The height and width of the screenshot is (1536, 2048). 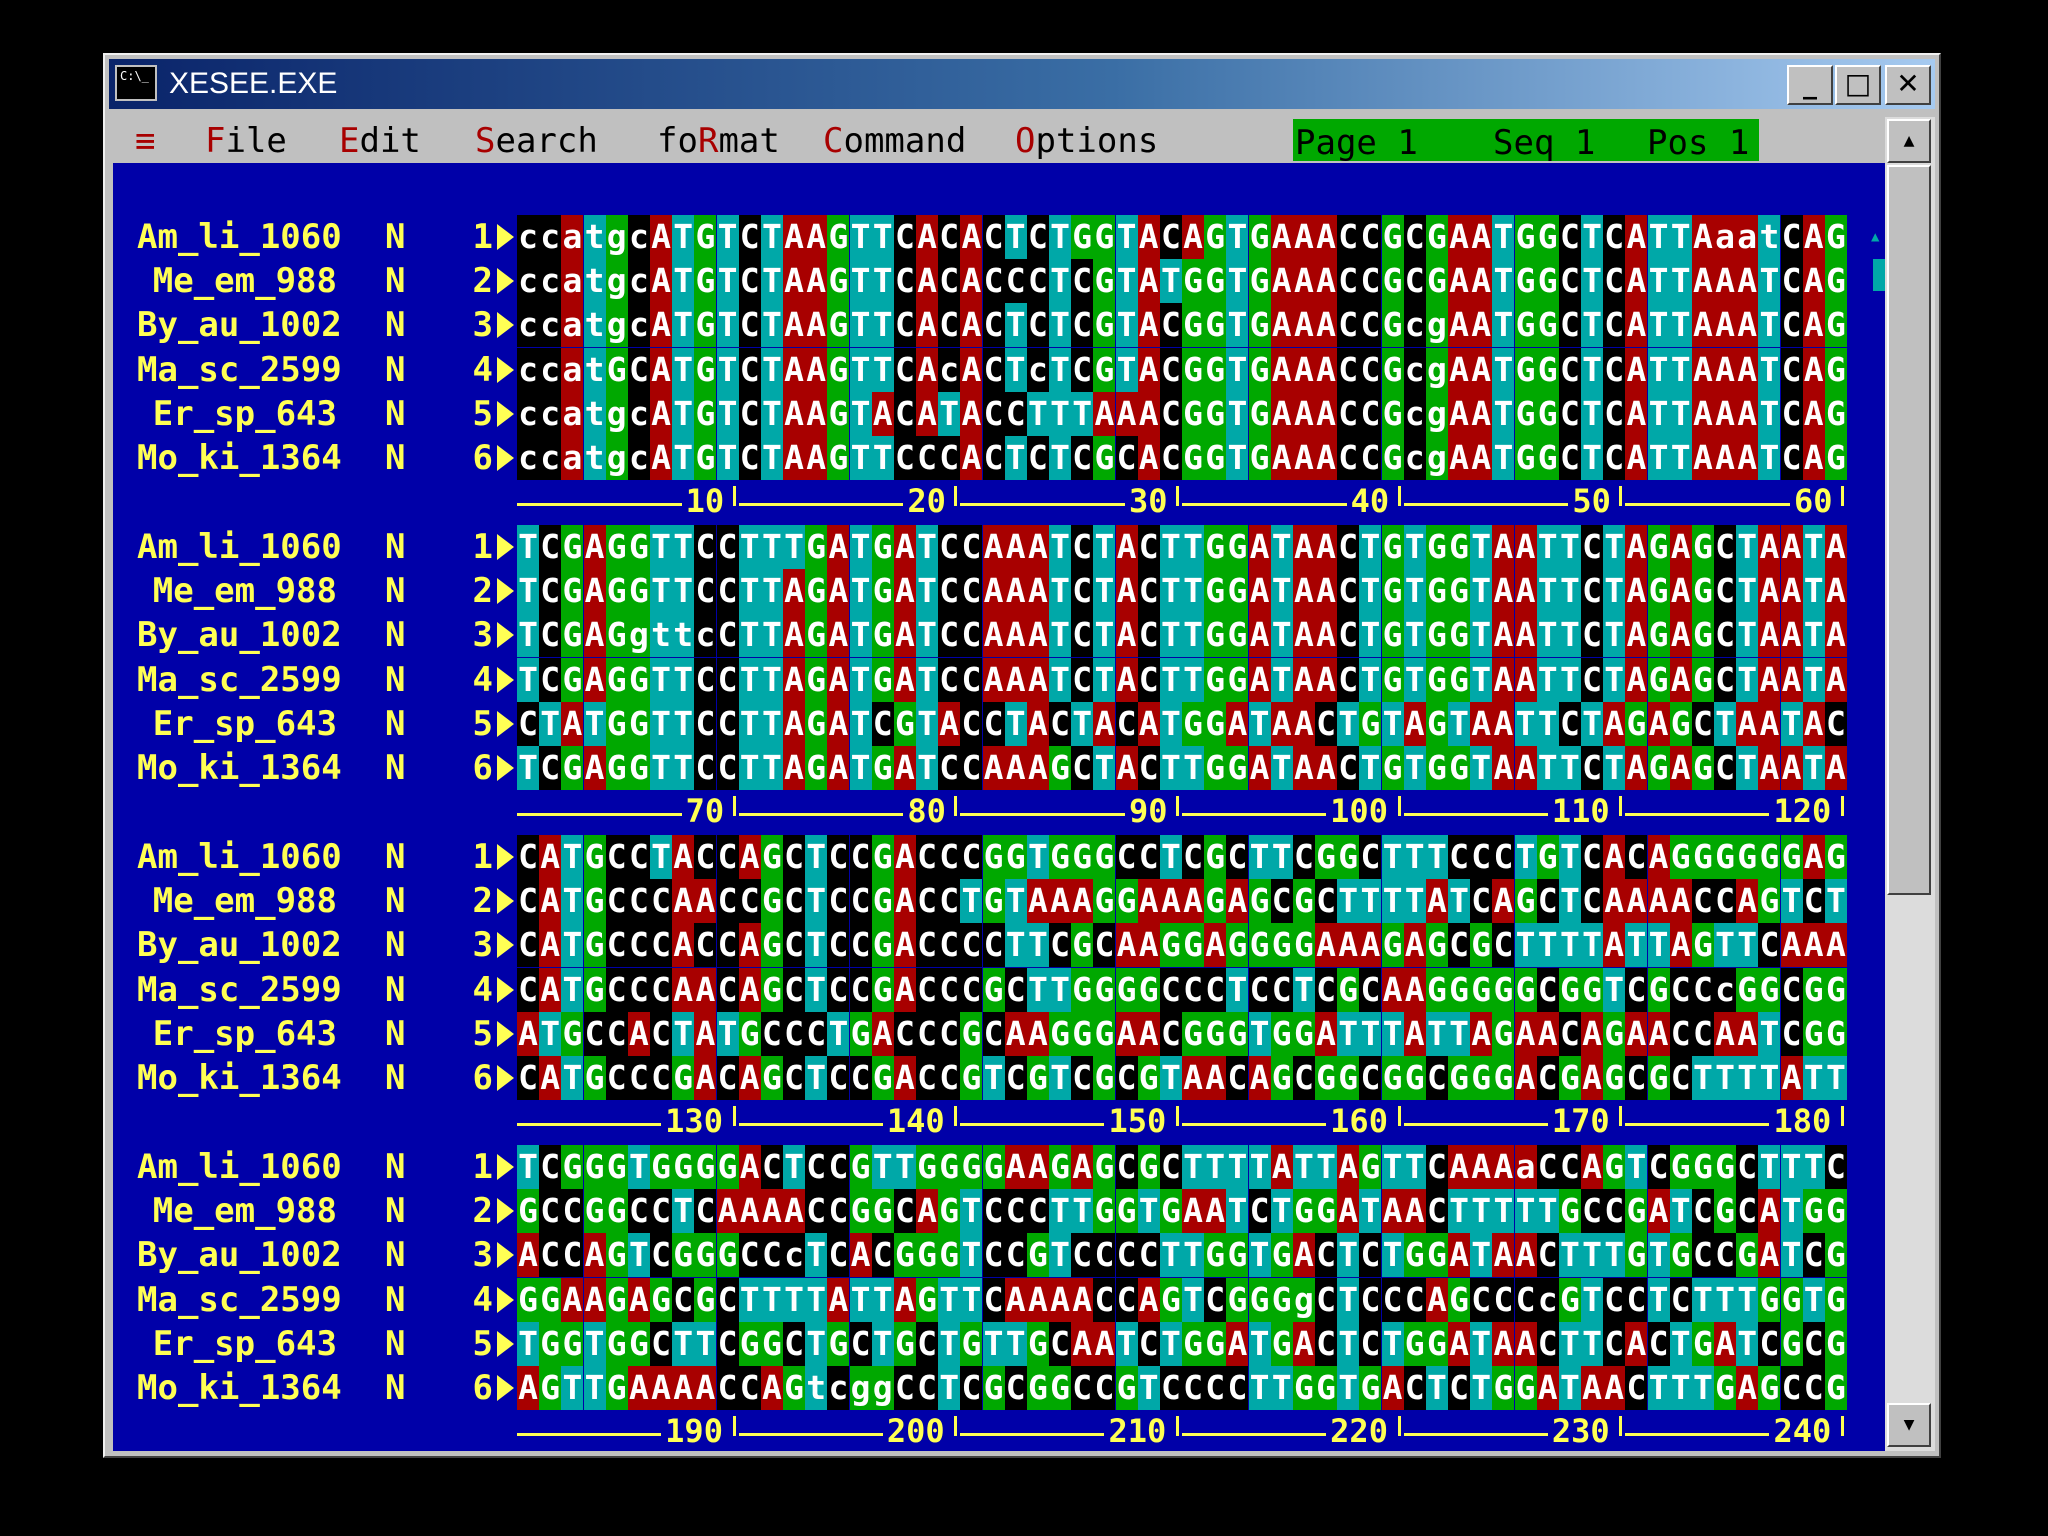 I want to click on residue-cell: g, so click(x=616, y=458).